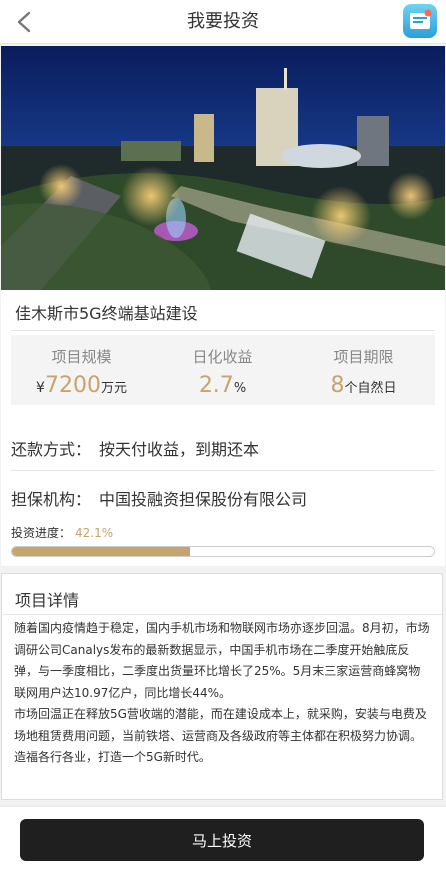 The height and width of the screenshot is (874, 446). What do you see at coordinates (203, 499) in the screenshot?
I see `guarantor-value: 中国投融资担保股份有限公司` at bounding box center [203, 499].